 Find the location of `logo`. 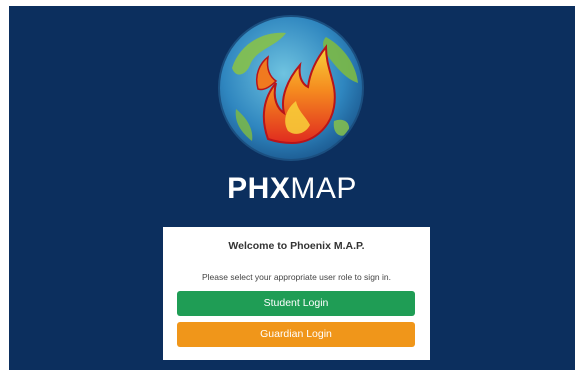

logo is located at coordinates (291, 88).